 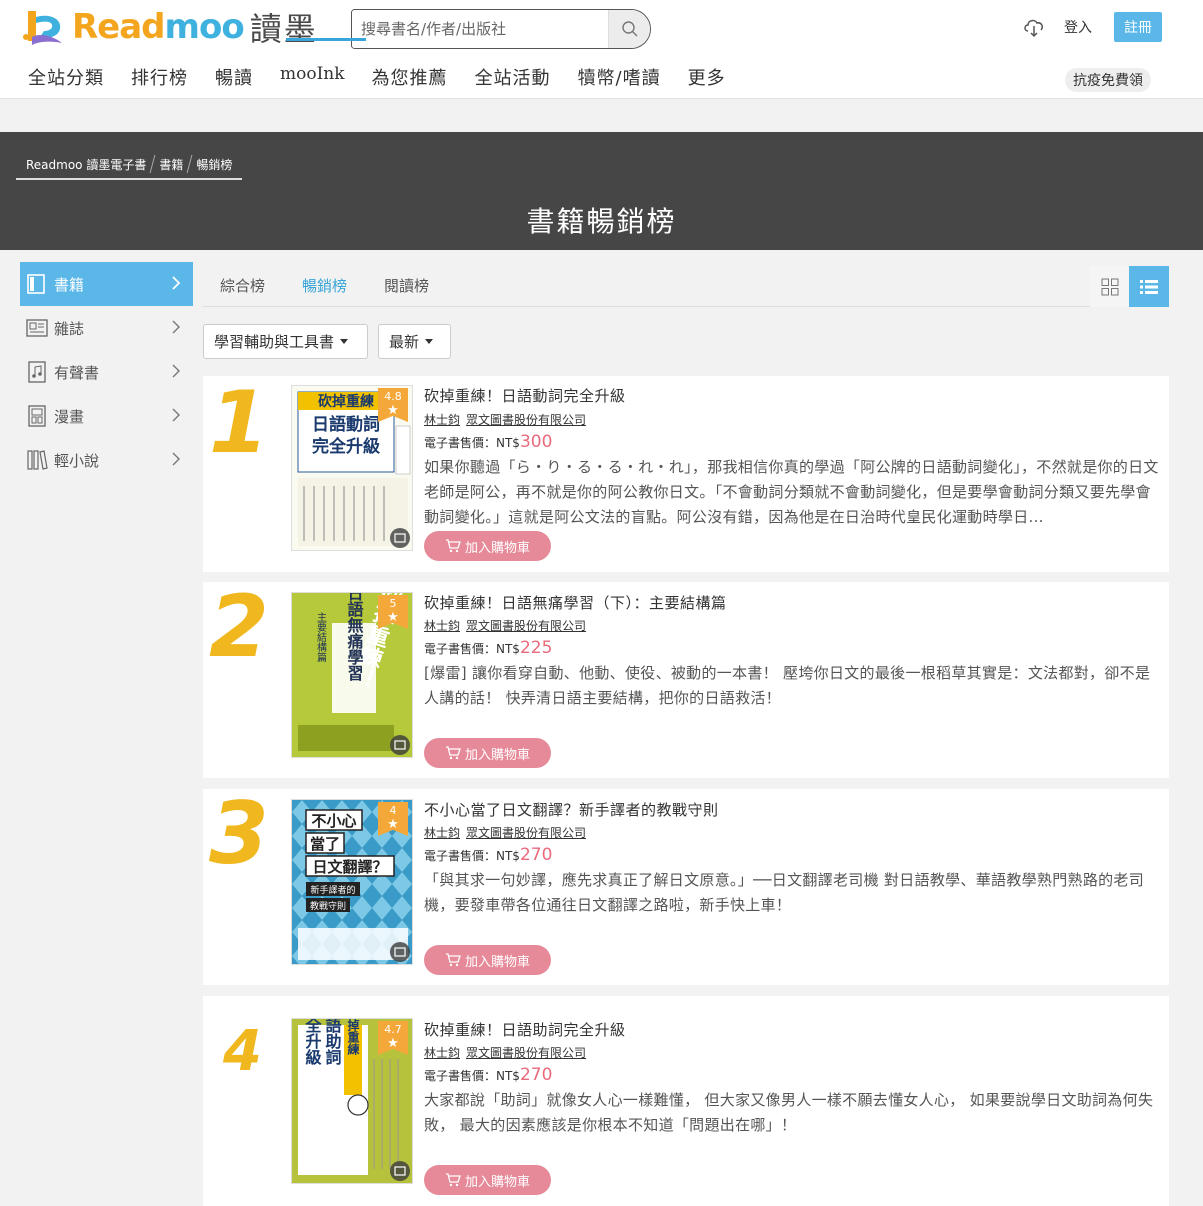 I want to click on tab-reading: 閱讀榜, so click(x=406, y=285).